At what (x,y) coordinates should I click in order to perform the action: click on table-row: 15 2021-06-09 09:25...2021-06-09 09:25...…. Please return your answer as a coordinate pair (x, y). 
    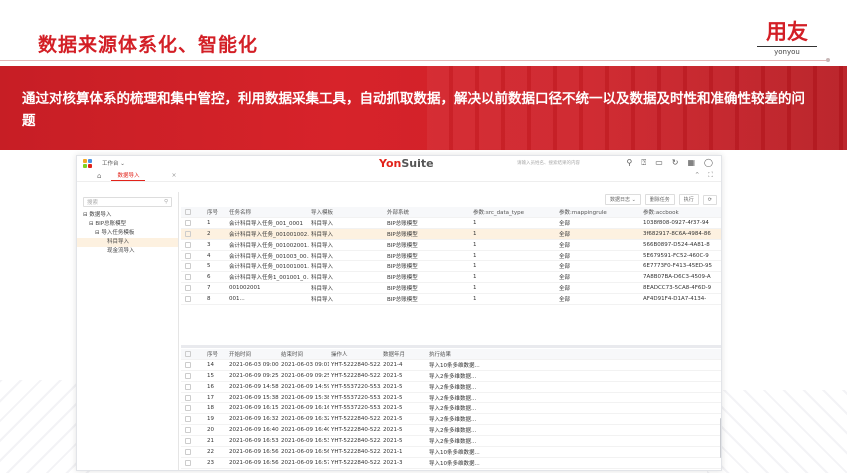
    Looking at the image, I should click on (451, 376).